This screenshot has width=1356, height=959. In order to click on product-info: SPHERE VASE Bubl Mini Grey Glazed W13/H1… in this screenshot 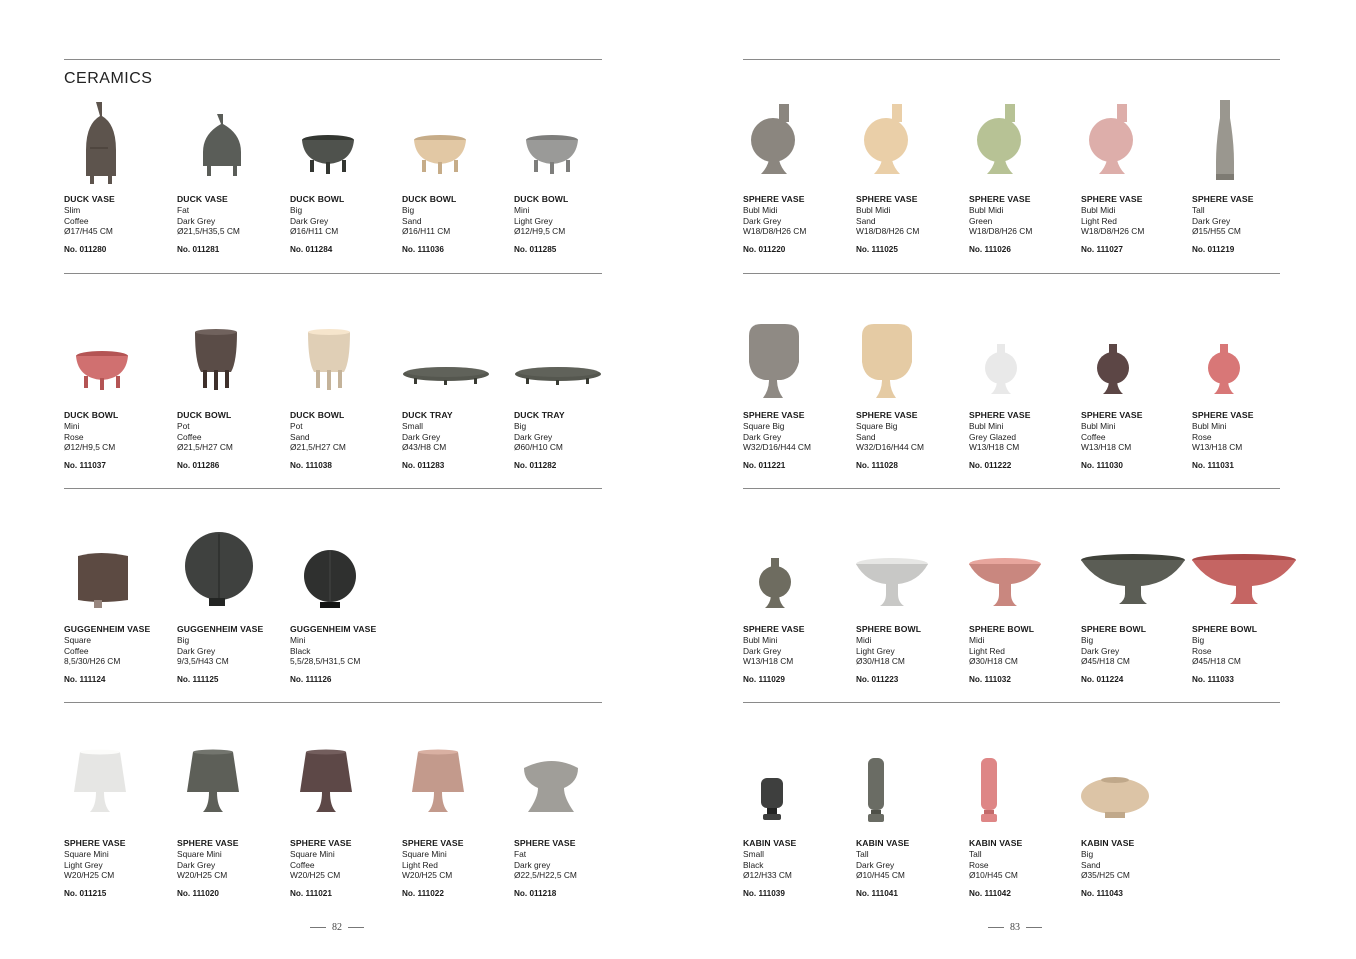, I will do `click(1029, 440)`.